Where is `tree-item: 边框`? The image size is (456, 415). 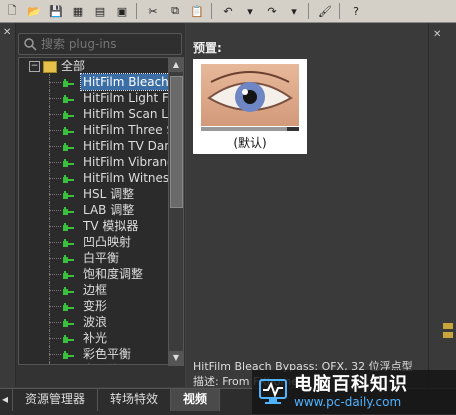 tree-item: 边框 is located at coordinates (94, 290).